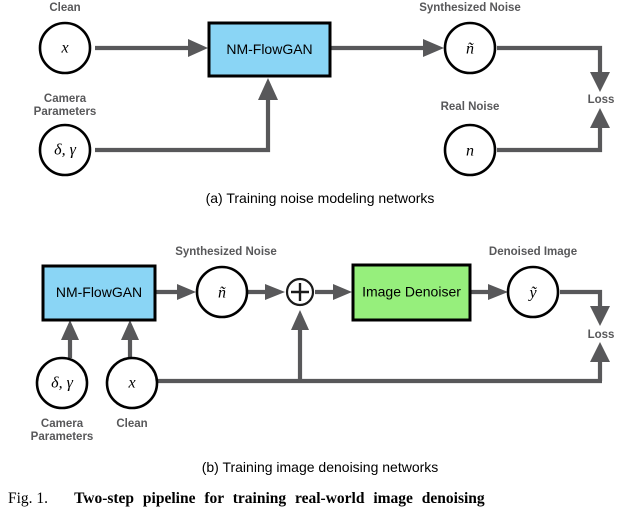  Describe the element at coordinates (320, 198) in the screenshot. I see `subcaption-panel-a: (a) Training noise modeling networks` at that location.